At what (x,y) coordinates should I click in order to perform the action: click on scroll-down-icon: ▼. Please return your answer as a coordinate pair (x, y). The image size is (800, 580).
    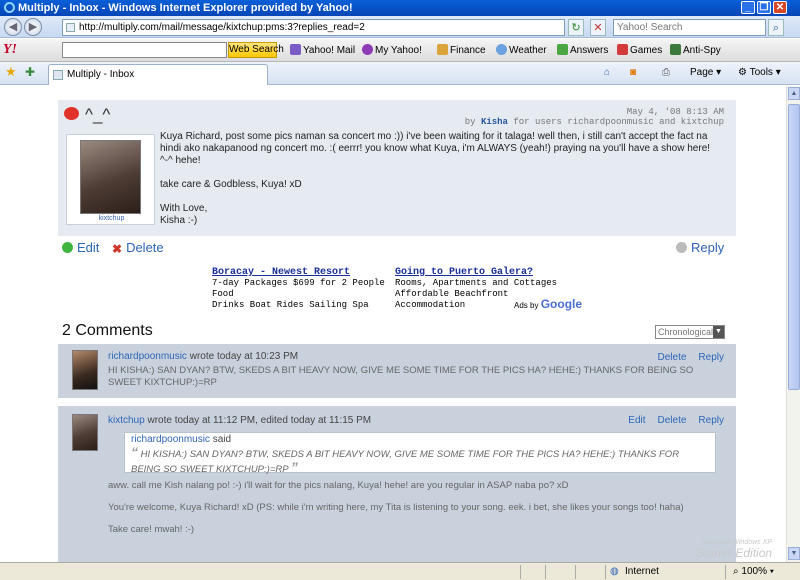
    Looking at the image, I should click on (794, 553).